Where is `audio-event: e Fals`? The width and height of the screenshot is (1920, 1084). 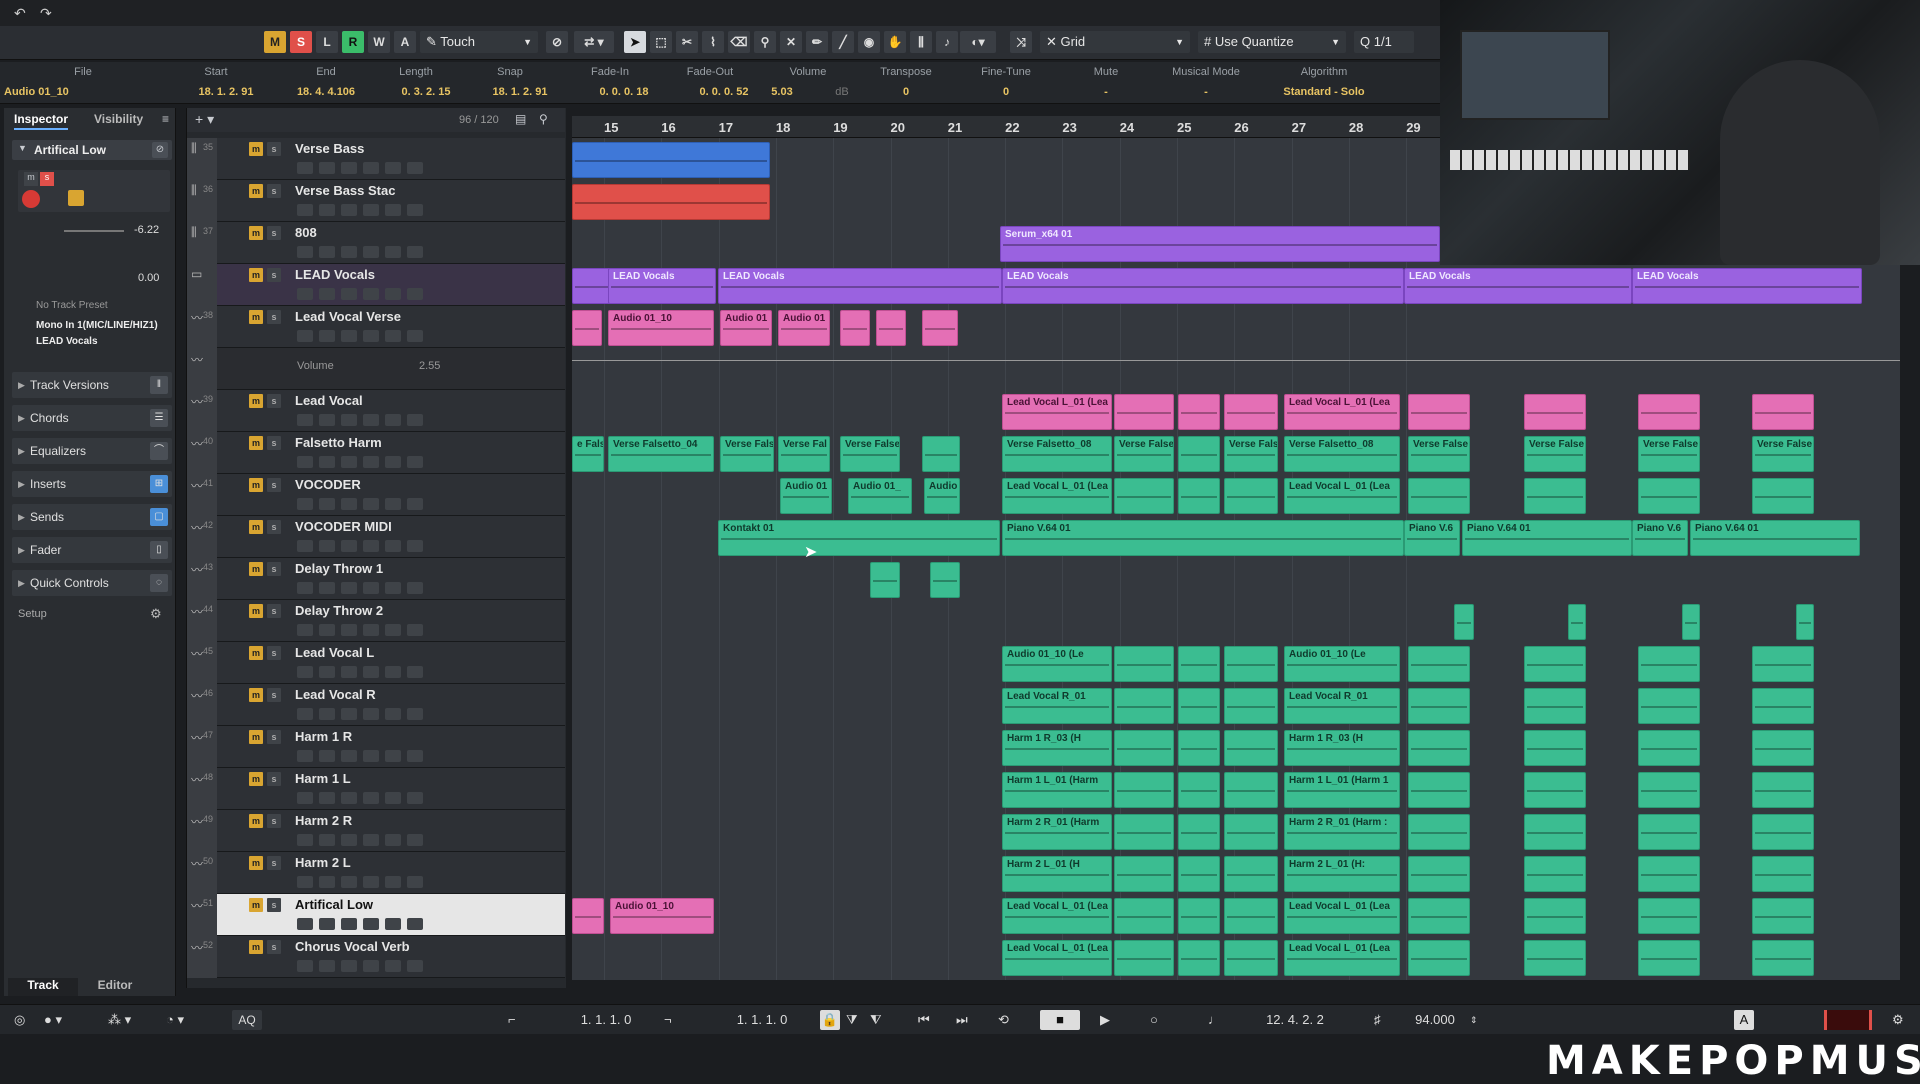
audio-event: e Fals is located at coordinates (588, 454).